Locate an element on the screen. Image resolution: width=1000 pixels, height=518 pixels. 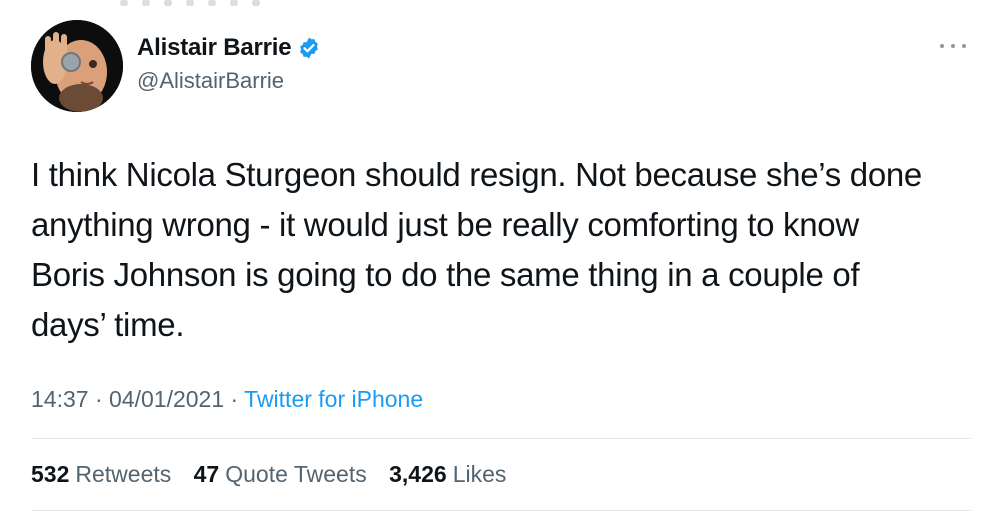
quote-tweets-stat: 47 Quote Tweets is located at coordinates (280, 474).